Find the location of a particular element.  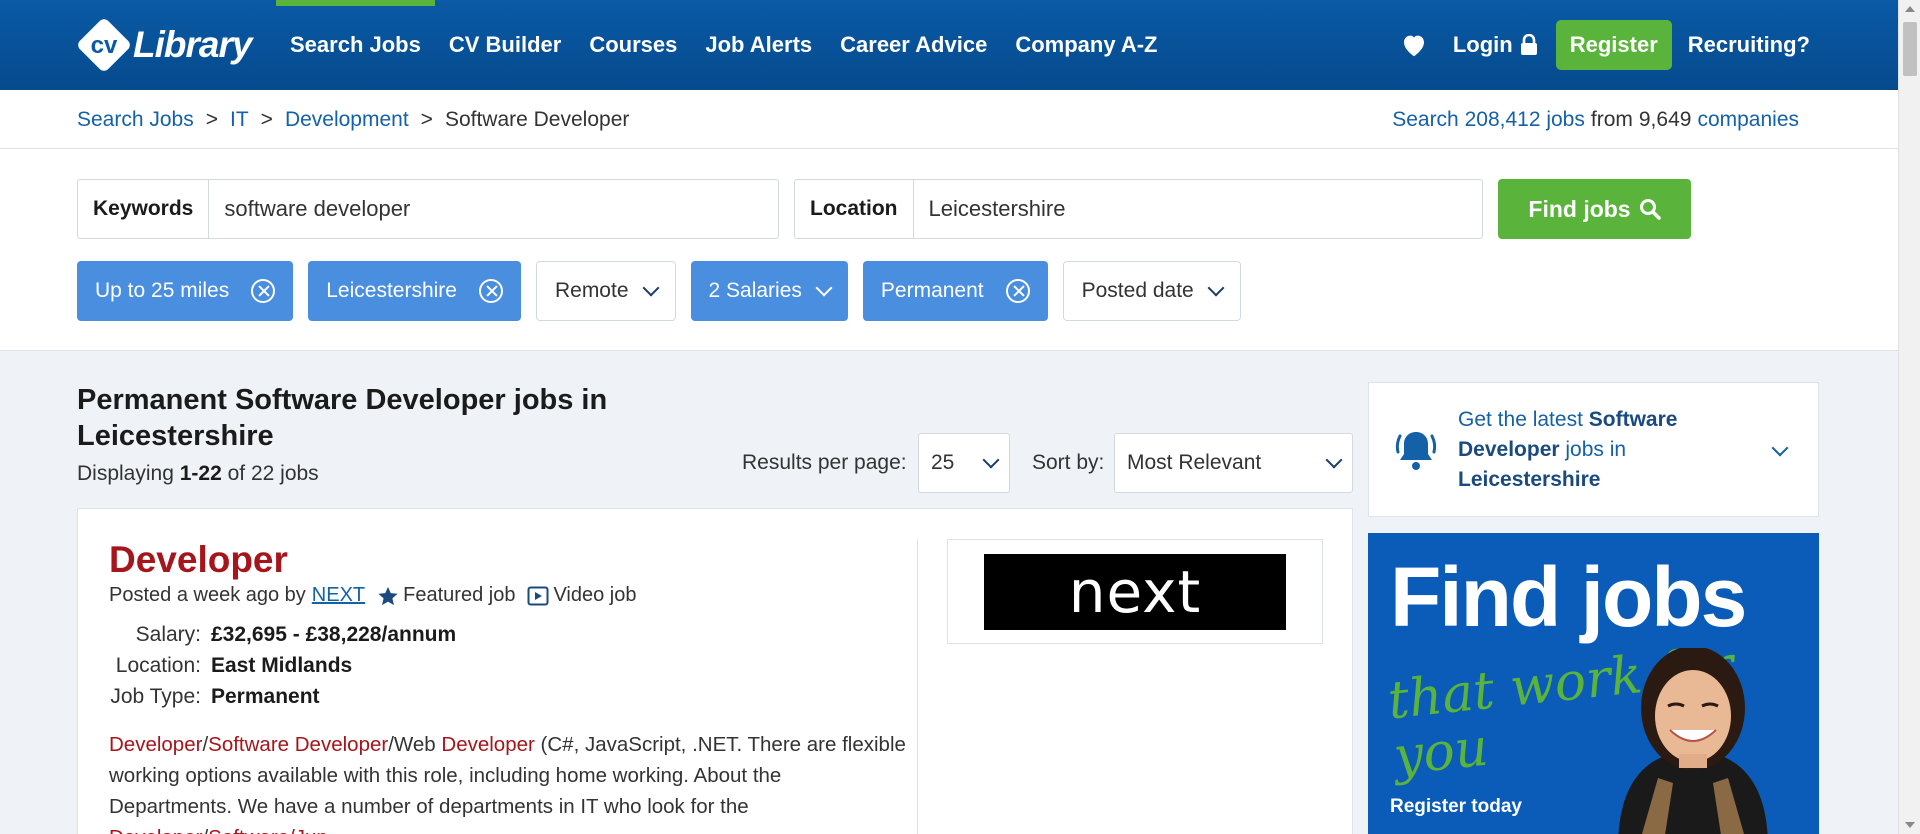

svg-text: cv is located at coordinates (104, 45).